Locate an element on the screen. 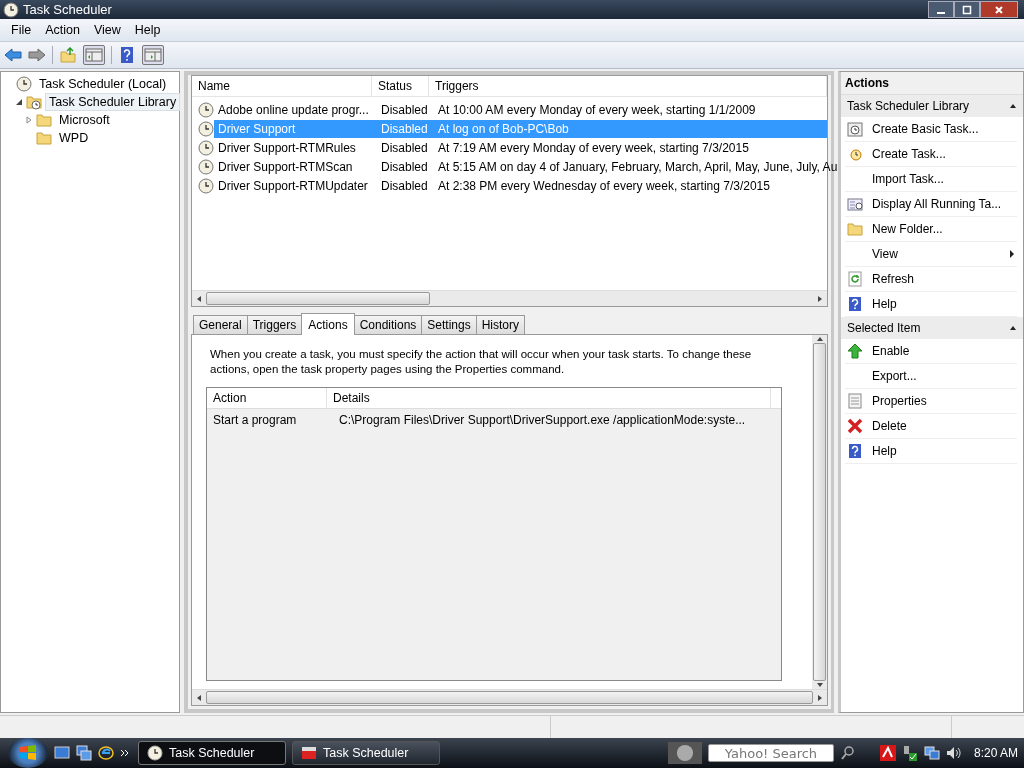  back-arrow-icon is located at coordinates (13, 55).